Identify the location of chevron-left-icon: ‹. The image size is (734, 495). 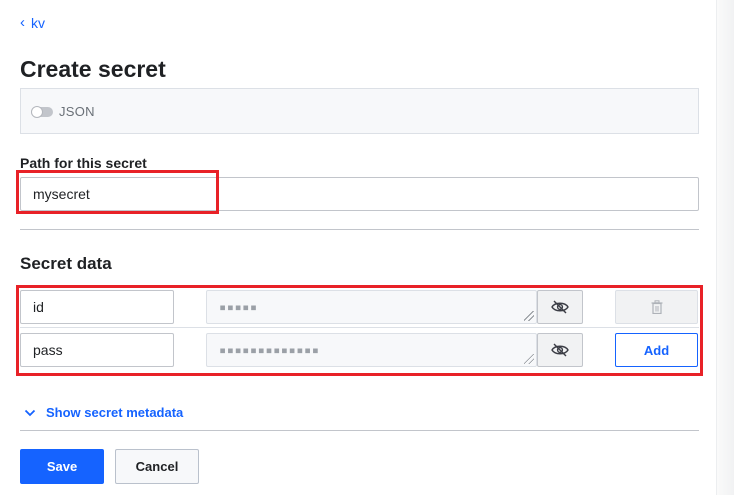
(22, 22).